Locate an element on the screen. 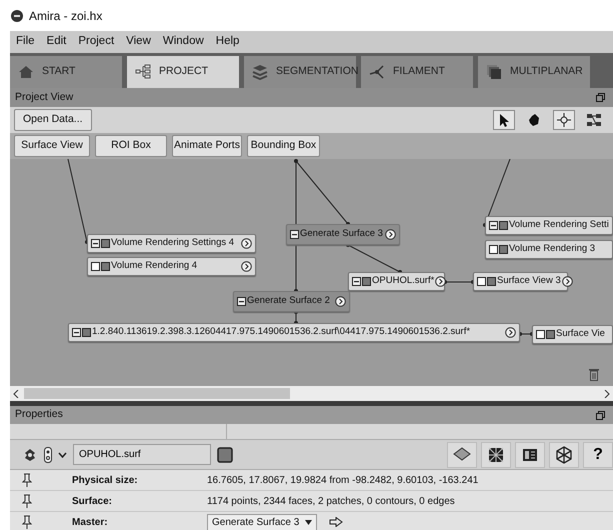  help-button: ? is located at coordinates (598, 455).